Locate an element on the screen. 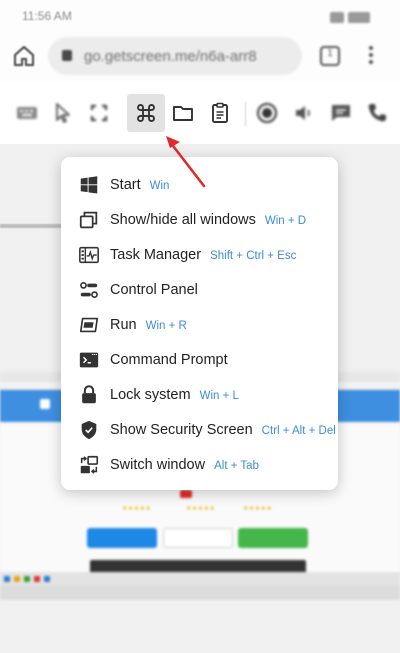  menu-item-switch-window: Switch window Alt + Tab is located at coordinates (199, 464).